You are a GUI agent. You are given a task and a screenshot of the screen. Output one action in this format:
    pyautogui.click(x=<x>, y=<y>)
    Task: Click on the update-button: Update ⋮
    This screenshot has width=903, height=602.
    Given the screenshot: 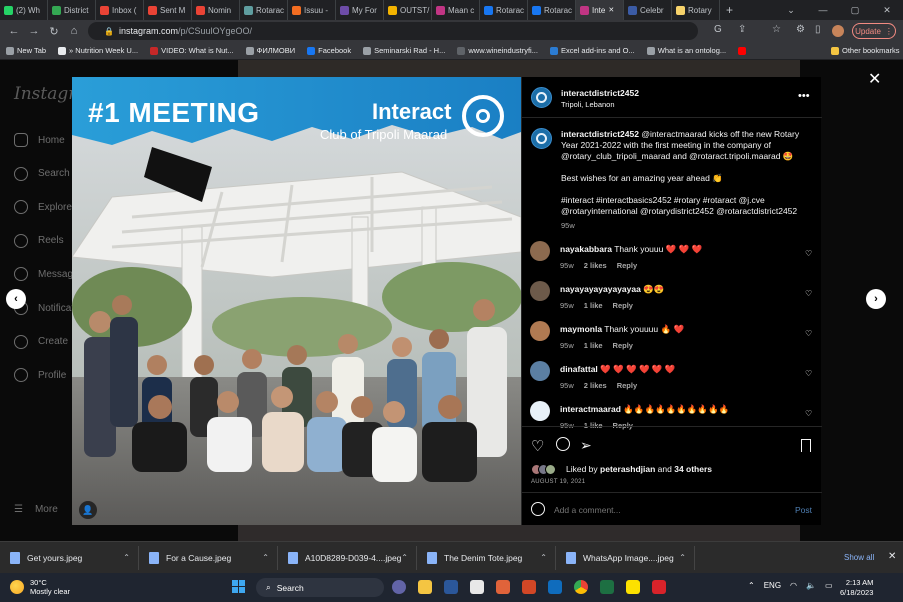 What is the action you would take?
    pyautogui.click(x=874, y=31)
    